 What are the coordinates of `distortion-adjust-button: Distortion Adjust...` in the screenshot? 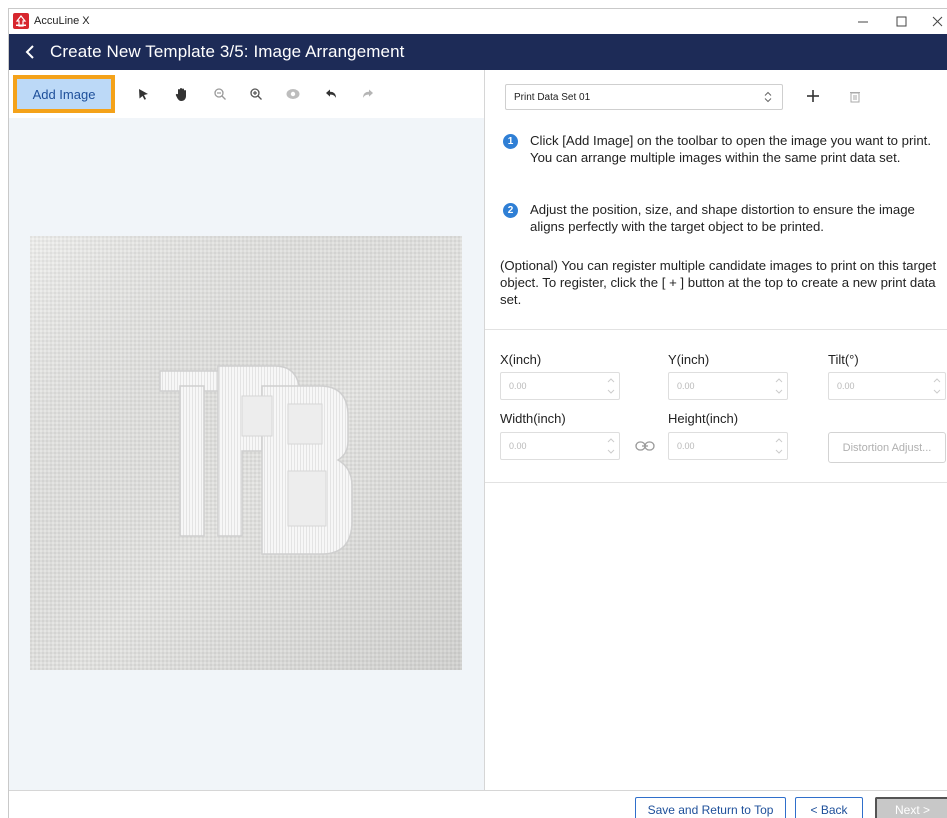 It's located at (887, 447).